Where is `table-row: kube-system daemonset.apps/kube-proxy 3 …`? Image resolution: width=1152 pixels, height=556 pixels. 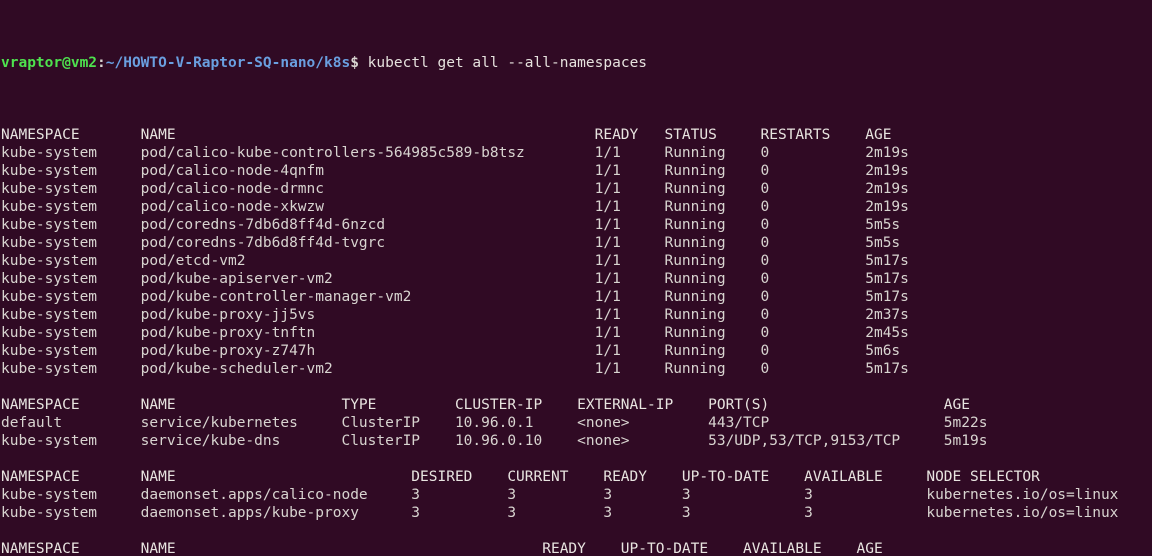
table-row: kube-system daemonset.apps/kube-proxy 3 … is located at coordinates (576, 513).